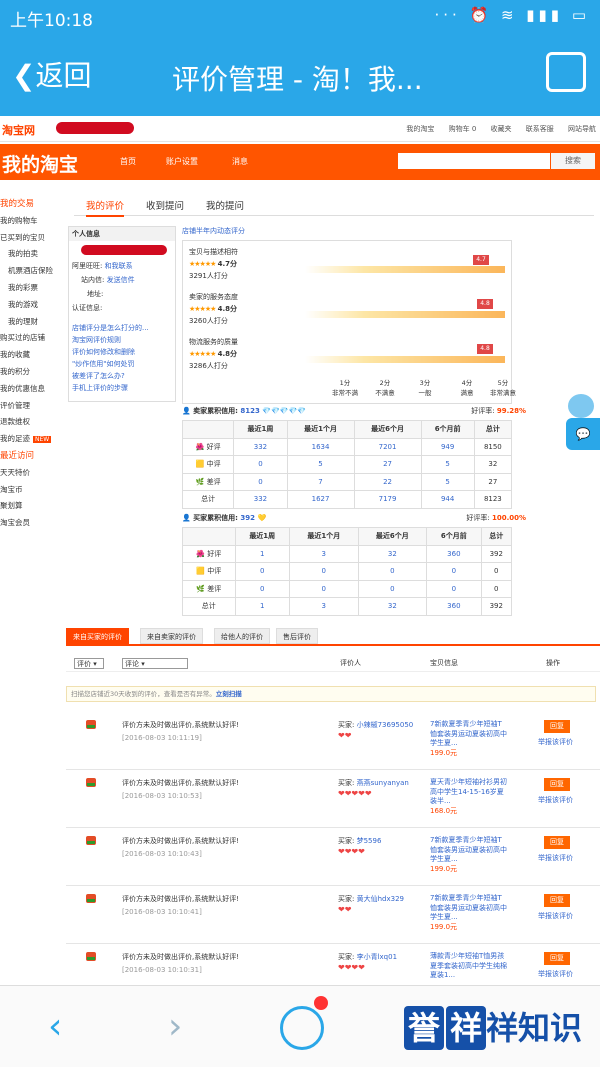 The height and width of the screenshot is (1067, 600). I want to click on buyer-link: 黄大仙hdx329, so click(380, 899).